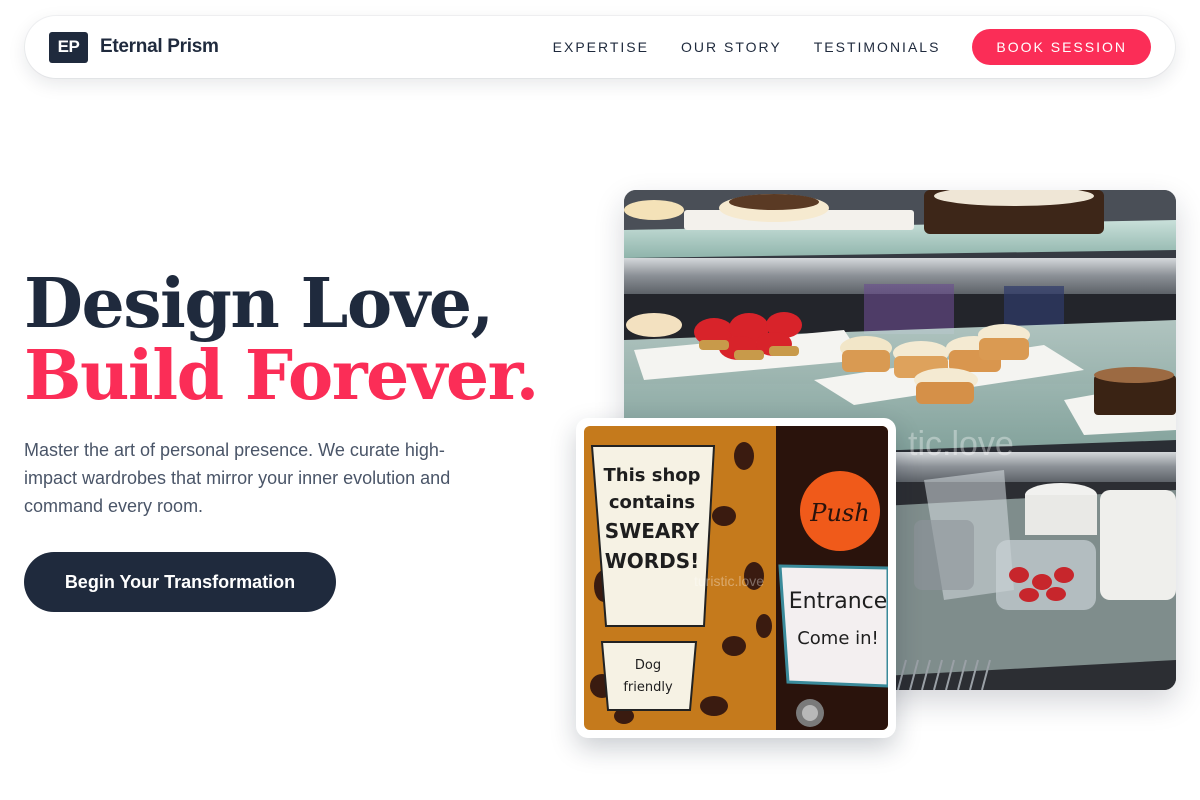 Image resolution: width=1200 pixels, height=800 pixels. Describe the element at coordinates (652, 561) in the screenshot. I see `sign-line-4: WORDS!` at that location.